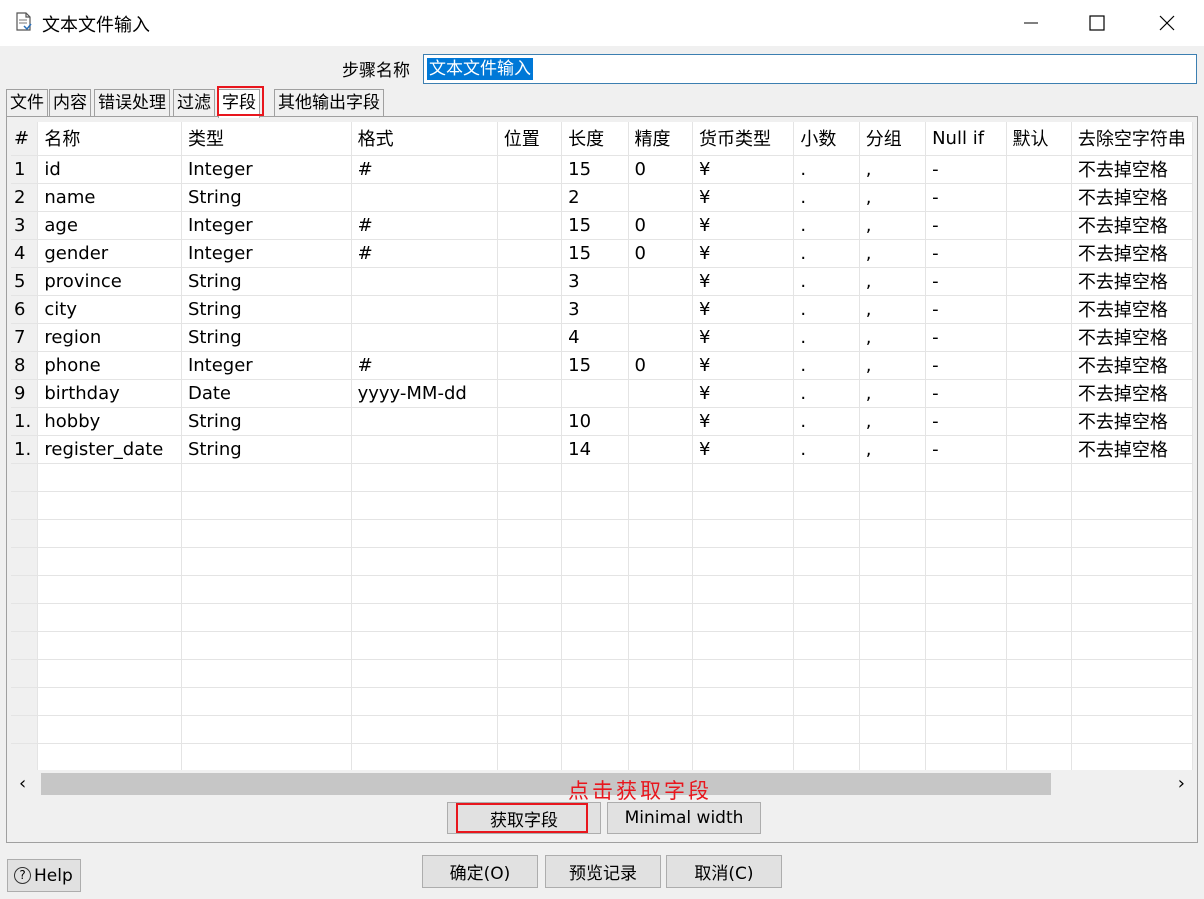  Describe the element at coordinates (480, 871) in the screenshot. I see `ok-button: 确定(O)` at that location.